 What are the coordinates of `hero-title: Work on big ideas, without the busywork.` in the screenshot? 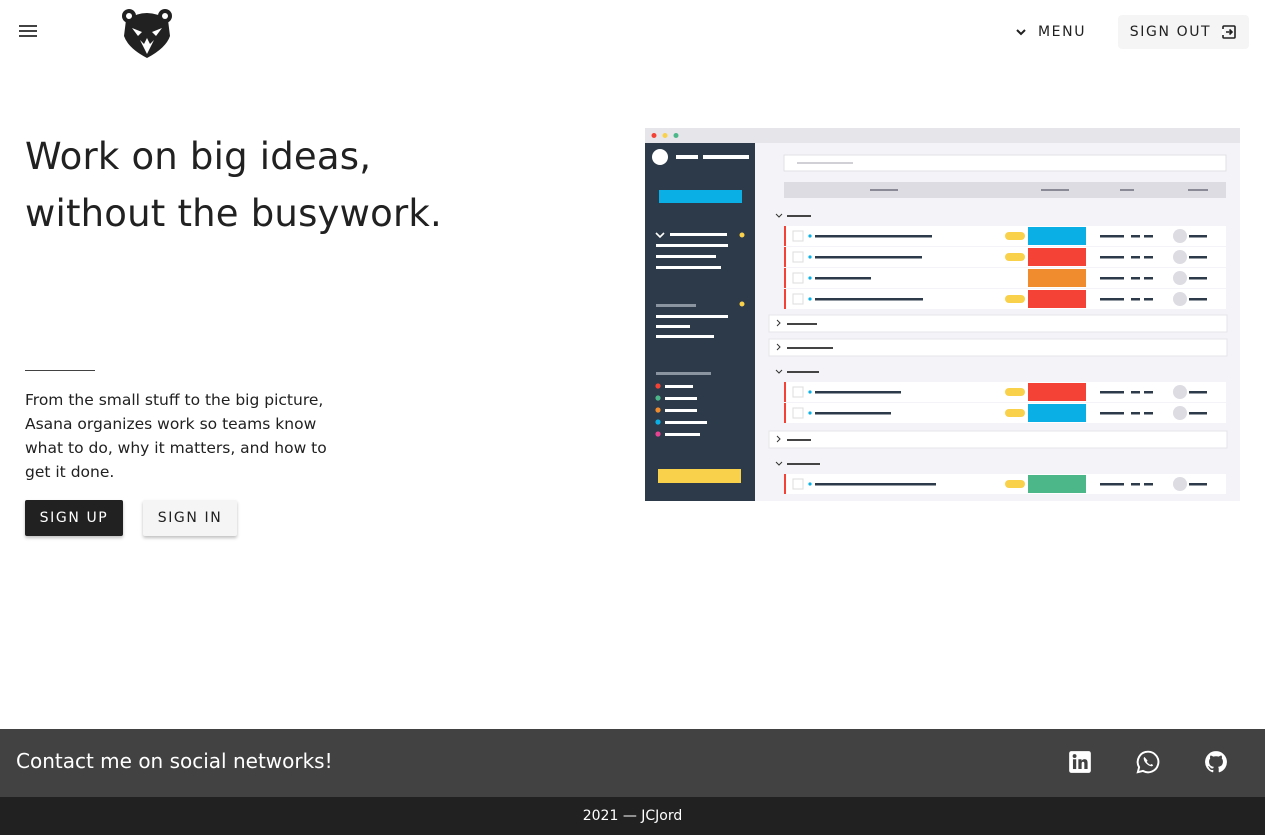 It's located at (305, 185).